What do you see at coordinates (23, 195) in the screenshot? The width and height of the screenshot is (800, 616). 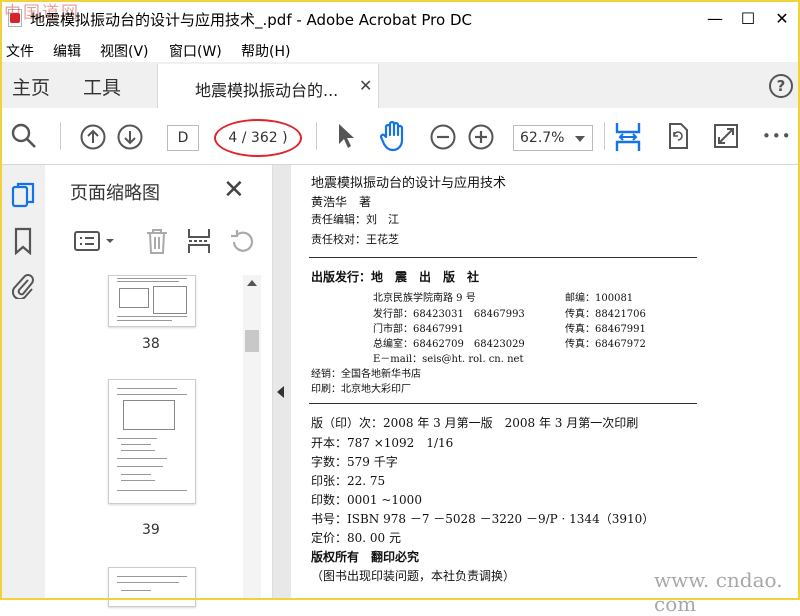 I see `thumbnails-icon` at bounding box center [23, 195].